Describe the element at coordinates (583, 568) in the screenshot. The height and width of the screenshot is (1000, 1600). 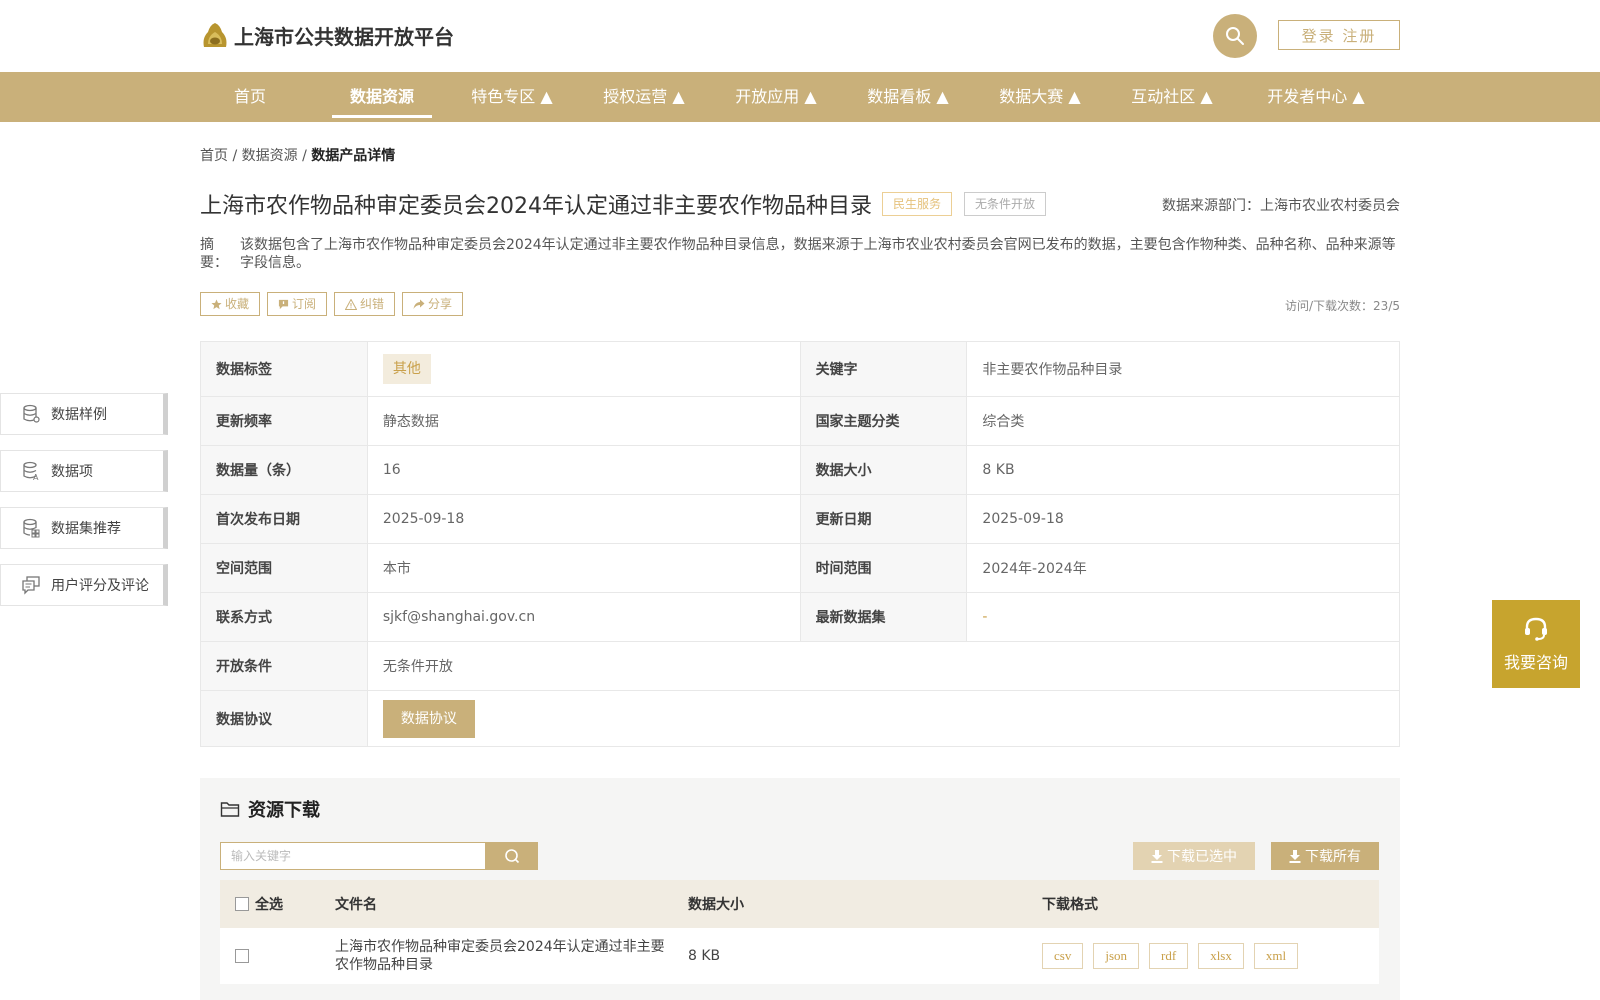
I see `info-value: 本市` at that location.